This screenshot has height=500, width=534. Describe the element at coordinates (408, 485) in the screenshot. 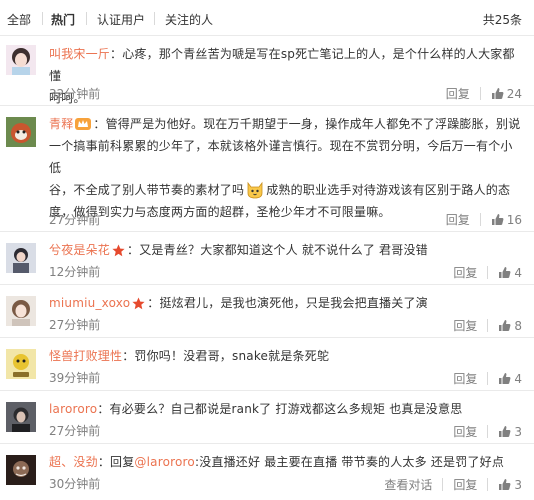

I see `view-conversation-button: 查看对话` at that location.